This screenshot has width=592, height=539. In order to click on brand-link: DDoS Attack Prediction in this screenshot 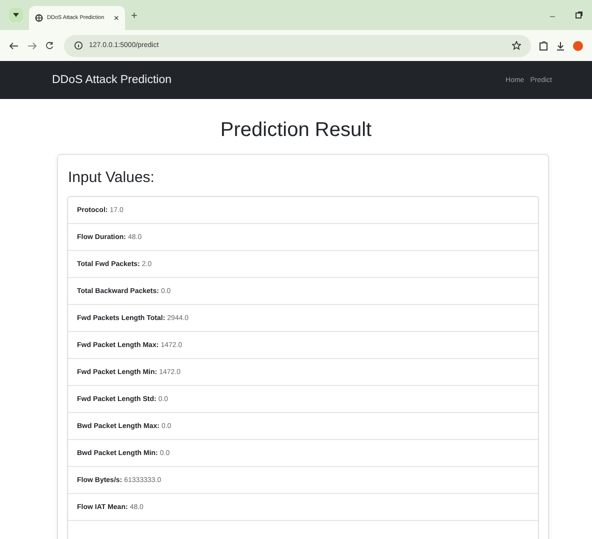, I will do `click(112, 80)`.